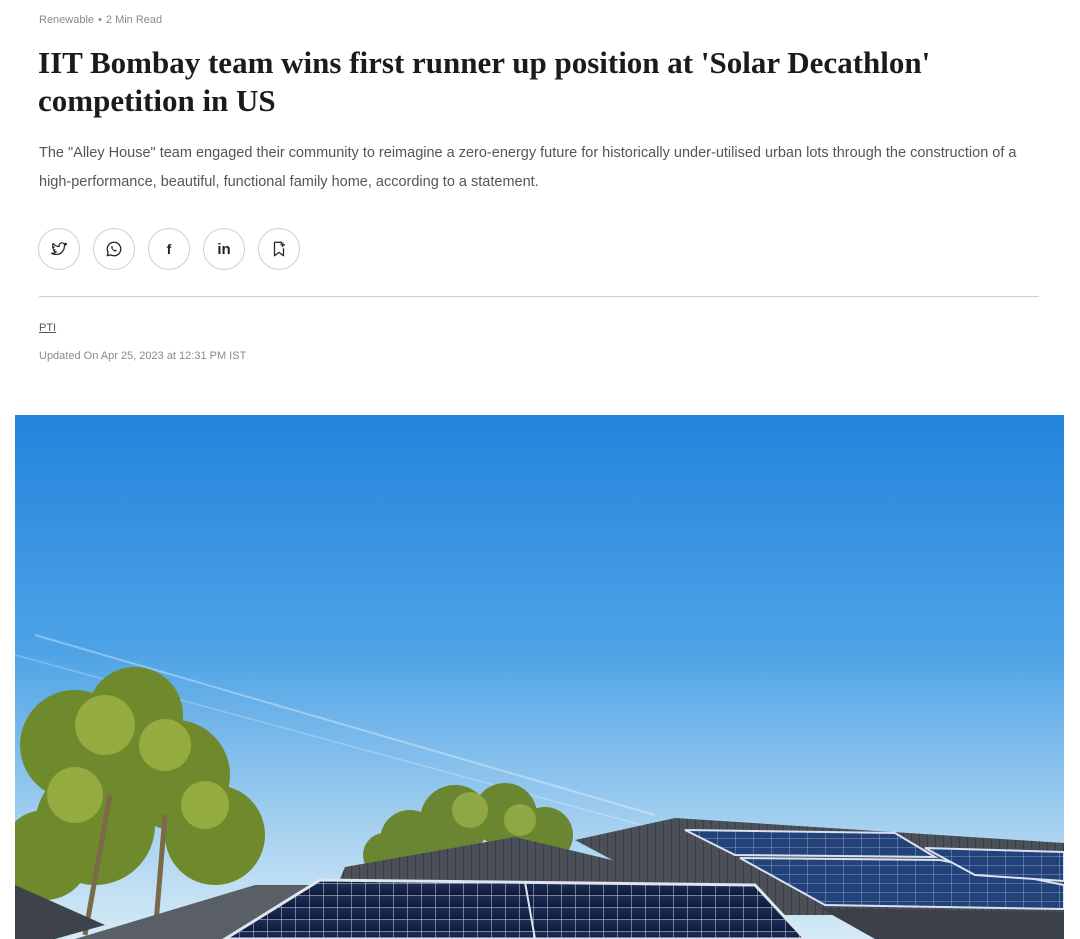 This screenshot has height=939, width=1080. I want to click on facebook-share-button: f, so click(169, 249).